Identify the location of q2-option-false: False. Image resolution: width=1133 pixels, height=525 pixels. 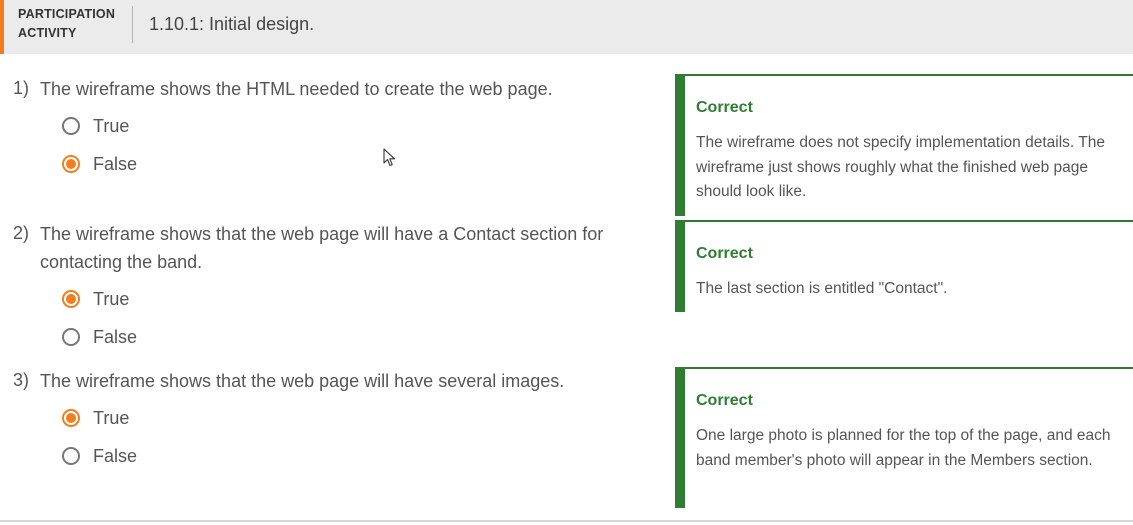
(99, 337).